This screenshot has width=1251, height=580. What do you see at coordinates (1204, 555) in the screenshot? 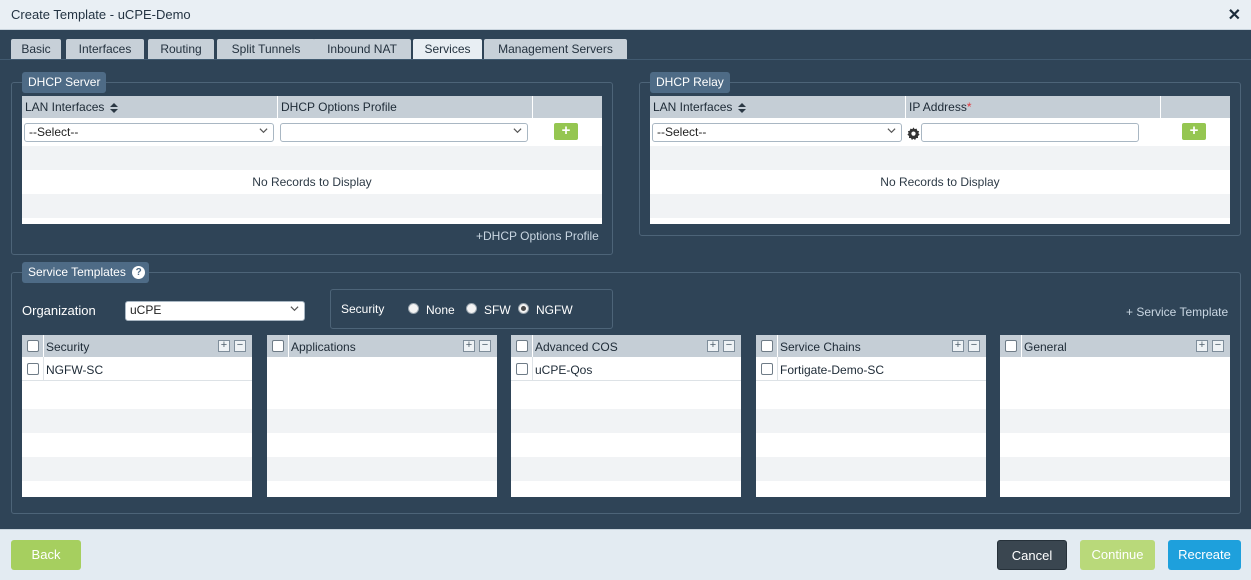
I see `recreate-button: Recreate` at bounding box center [1204, 555].